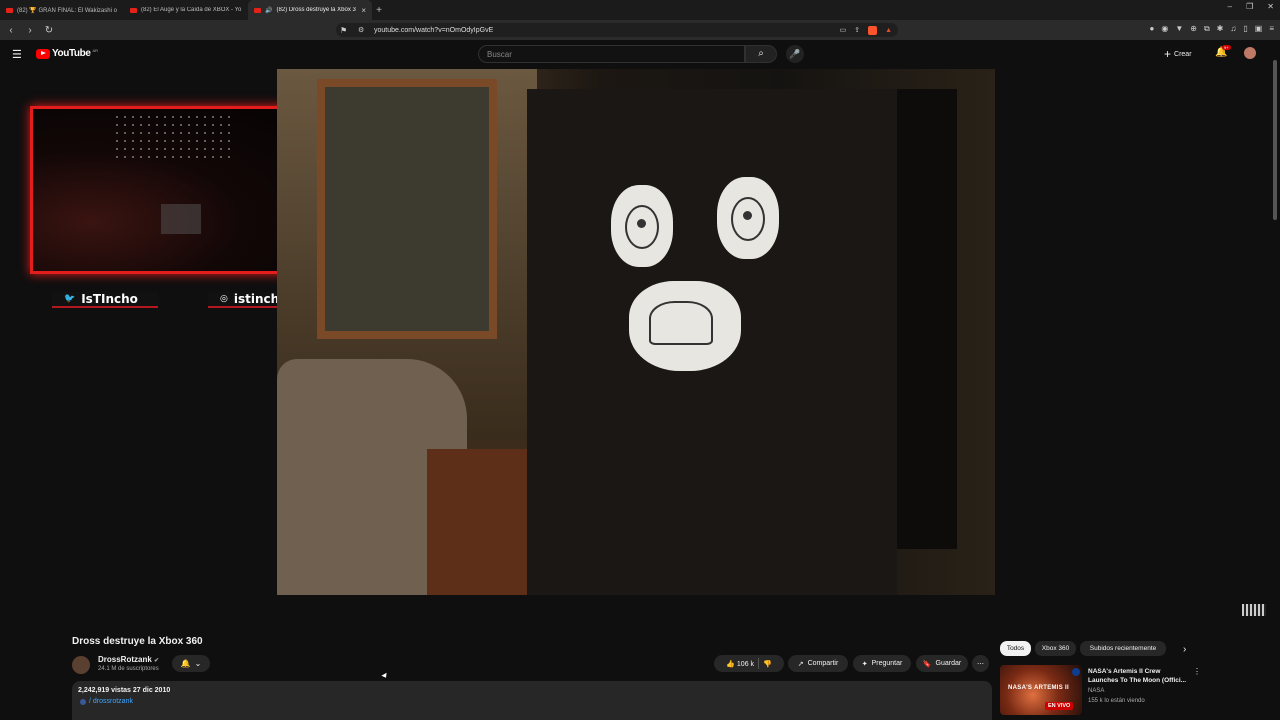 Image resolution: width=1280 pixels, height=720 pixels. What do you see at coordinates (379, 10) in the screenshot?
I see `new-tab-button: +` at bounding box center [379, 10].